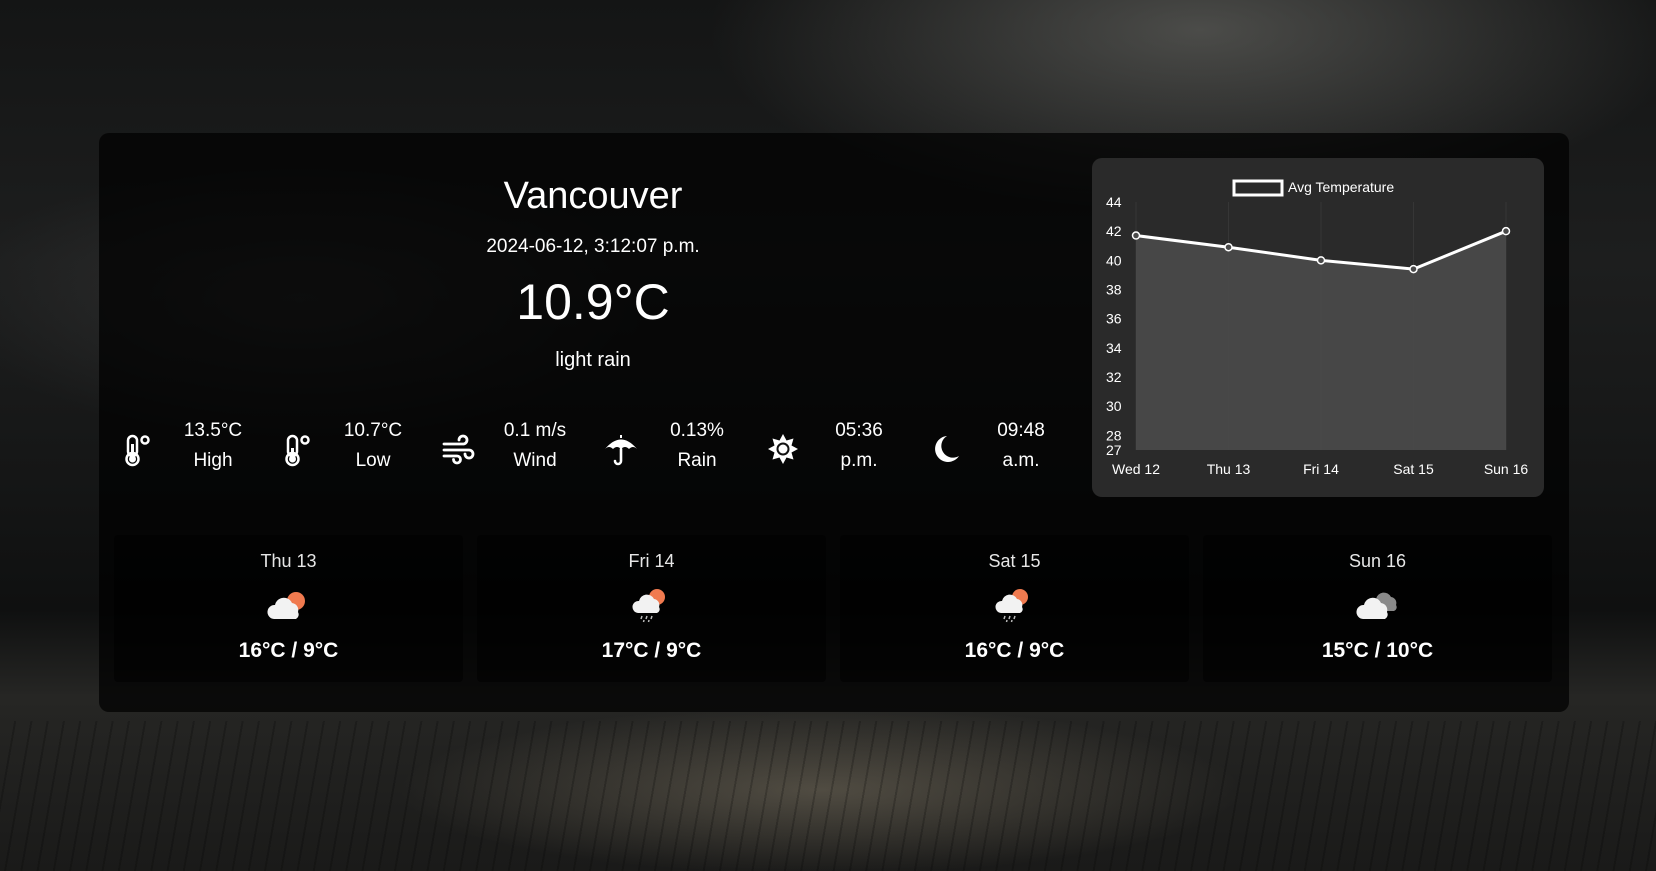 This screenshot has height=871, width=1656. Describe the element at coordinates (1341, 187) in the screenshot. I see `legend-label: Avg Temperature` at that location.